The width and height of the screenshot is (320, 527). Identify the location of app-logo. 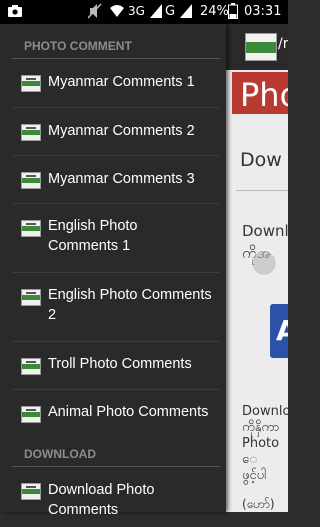
(261, 47).